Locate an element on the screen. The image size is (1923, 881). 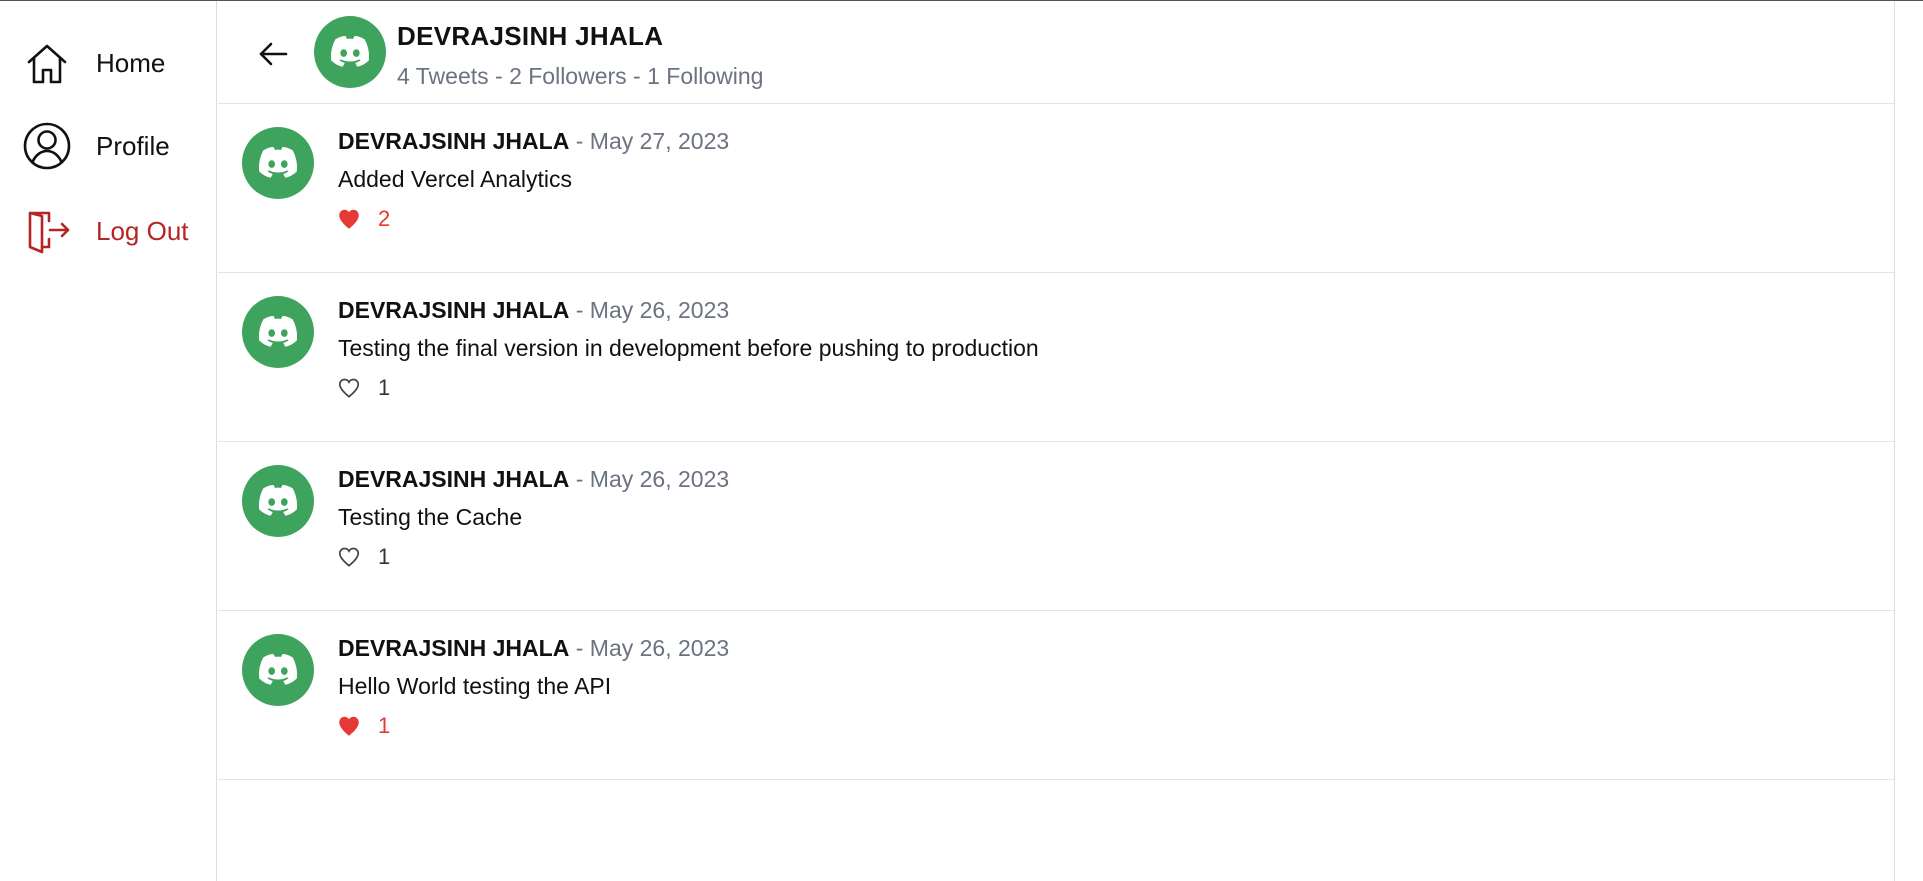
tweet-date: May 27, 2023 is located at coordinates (659, 141).